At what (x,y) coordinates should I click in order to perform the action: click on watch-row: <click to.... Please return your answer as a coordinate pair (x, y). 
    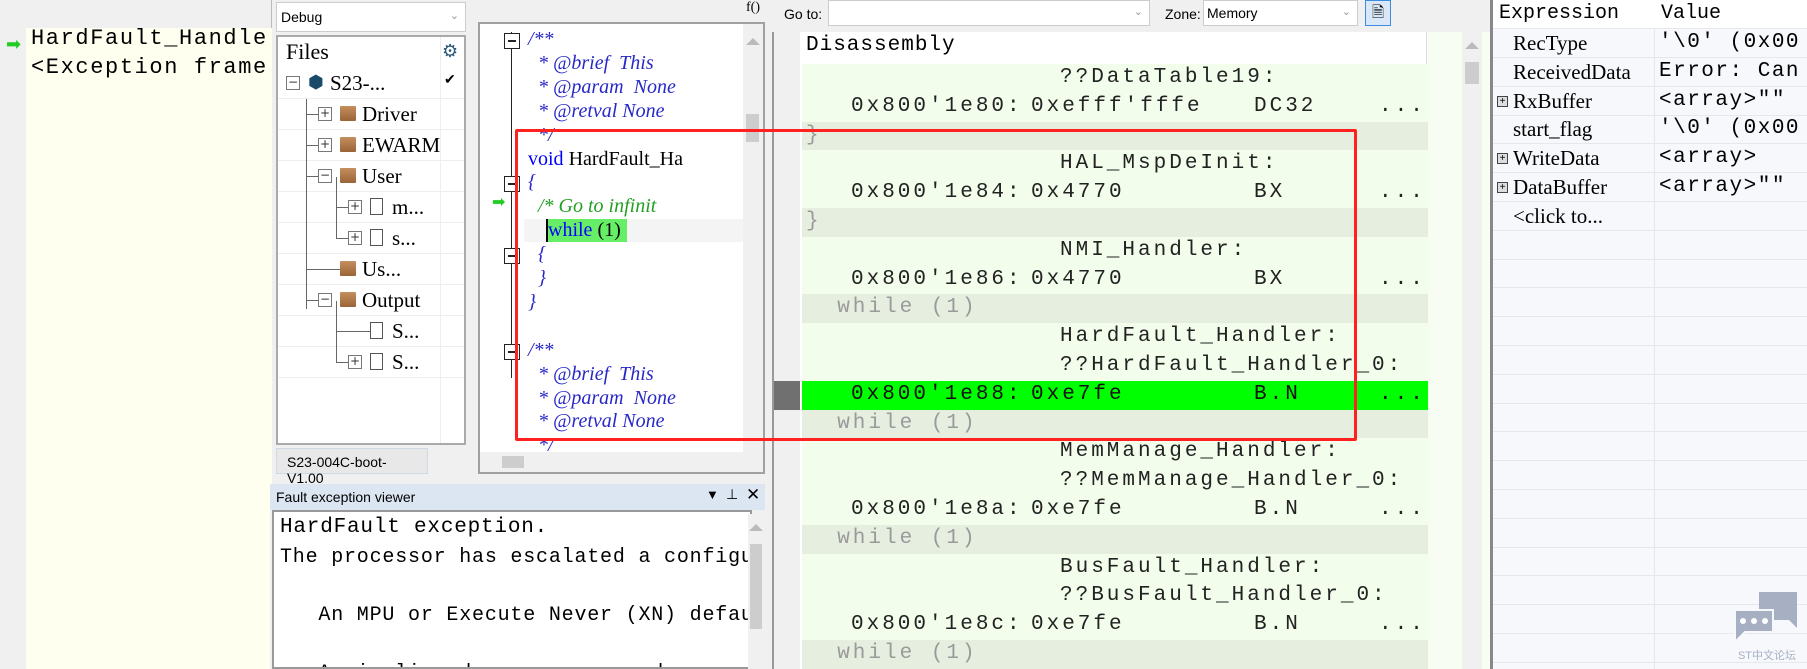
    Looking at the image, I should click on (1650, 216).